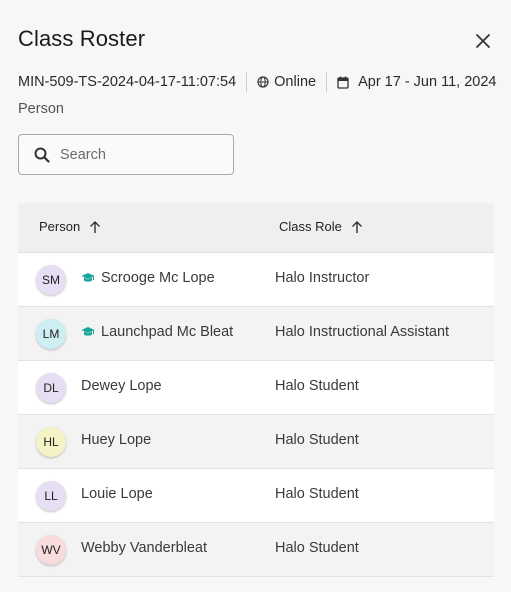  Describe the element at coordinates (51, 550) in the screenshot. I see `avatar: WV` at that location.